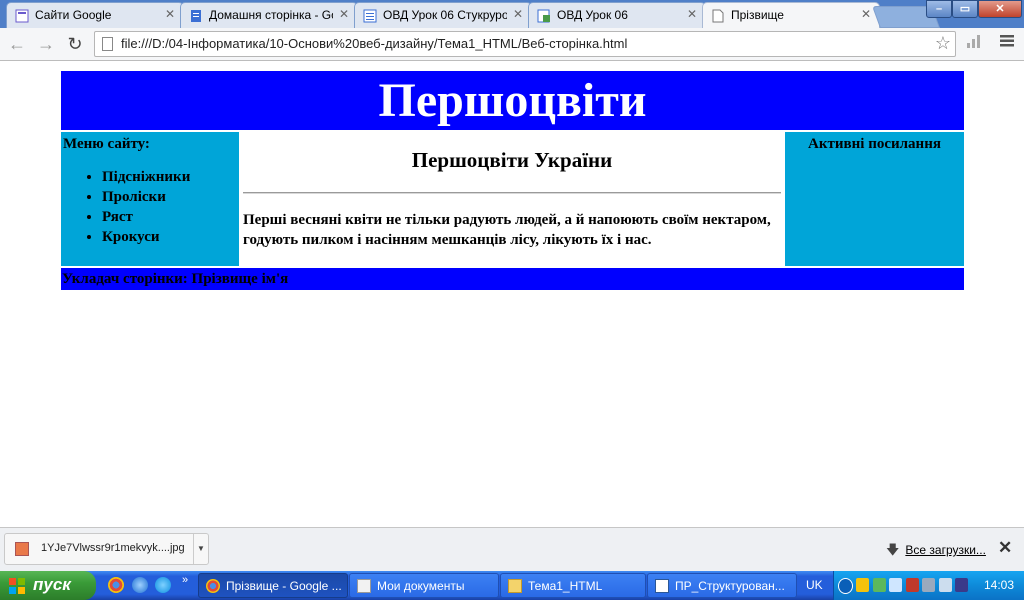 The width and height of the screenshot is (1024, 600). What do you see at coordinates (662, 586) in the screenshot?
I see `word-icon` at bounding box center [662, 586].